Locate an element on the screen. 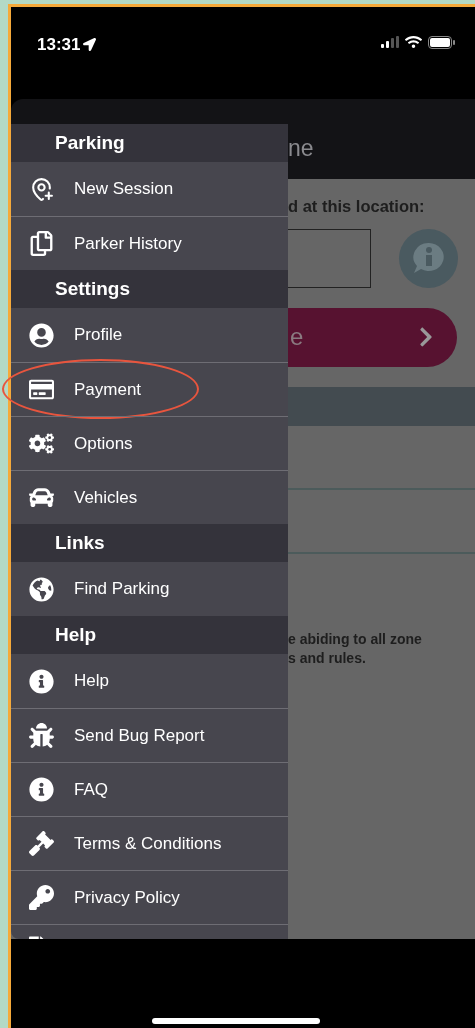  credit-card-icon is located at coordinates (41, 389).